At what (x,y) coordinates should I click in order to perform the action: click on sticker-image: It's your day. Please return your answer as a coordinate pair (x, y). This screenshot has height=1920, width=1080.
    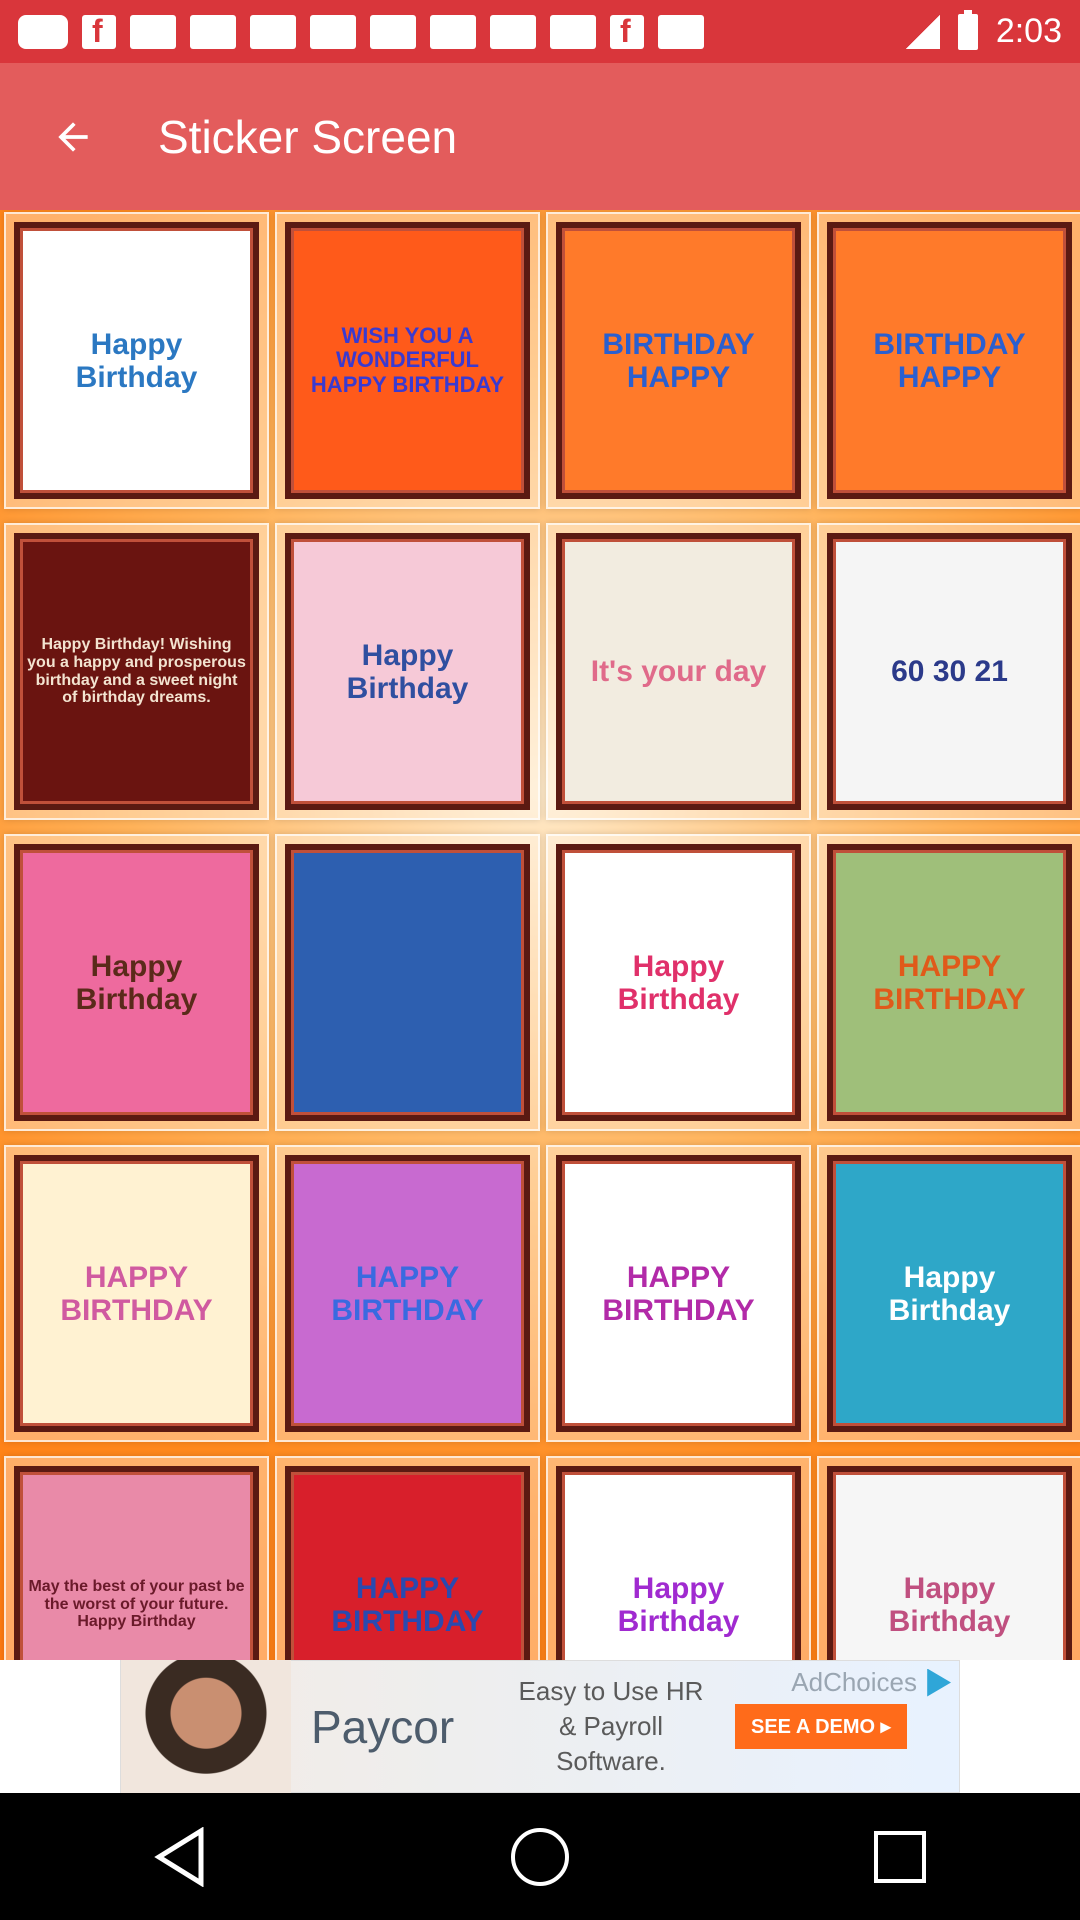
    Looking at the image, I should click on (678, 671).